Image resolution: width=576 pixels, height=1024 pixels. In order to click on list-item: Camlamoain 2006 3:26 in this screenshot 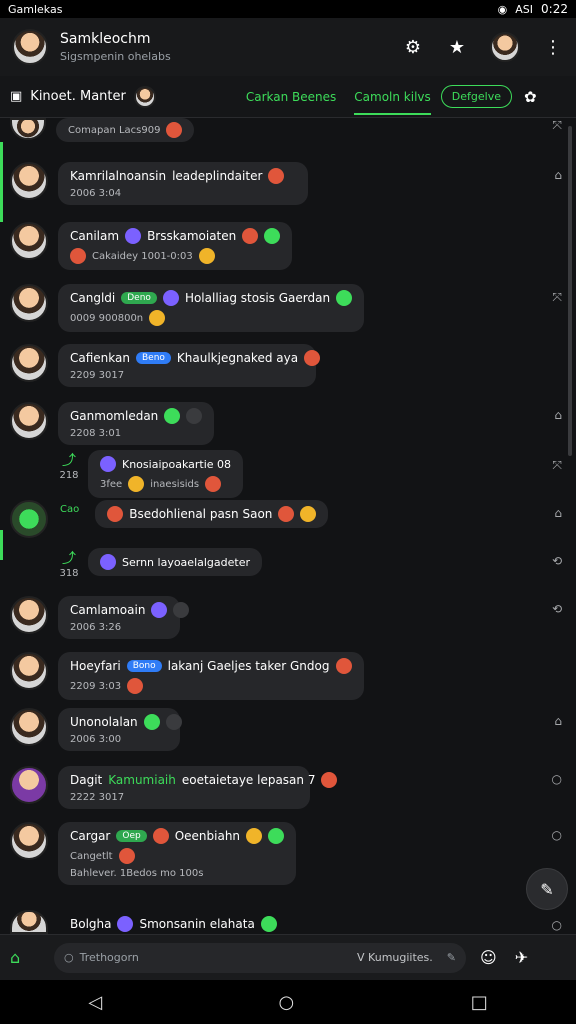, I will do `click(100, 617)`.